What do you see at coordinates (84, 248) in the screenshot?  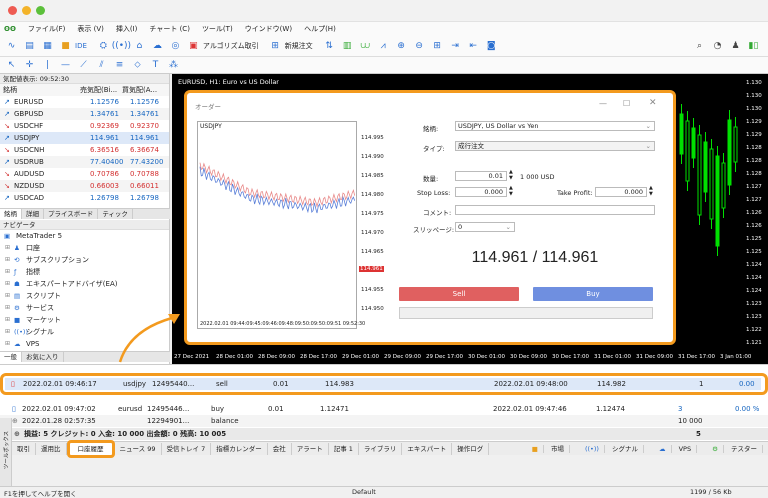 I see `navigator-item: ⊞ ♟ 口座` at bounding box center [84, 248].